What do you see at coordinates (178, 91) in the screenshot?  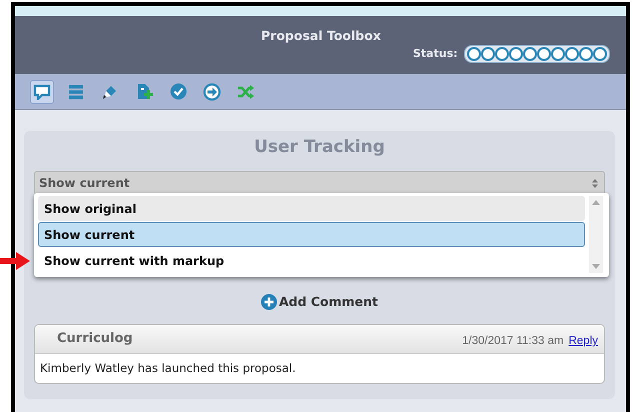 I see `approve-icon` at bounding box center [178, 91].